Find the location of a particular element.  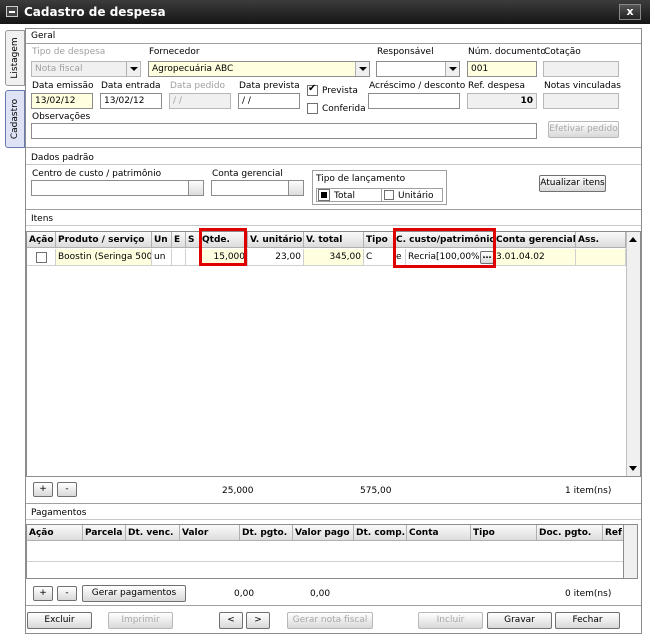

fechar-button: Fechar is located at coordinates (587, 620).